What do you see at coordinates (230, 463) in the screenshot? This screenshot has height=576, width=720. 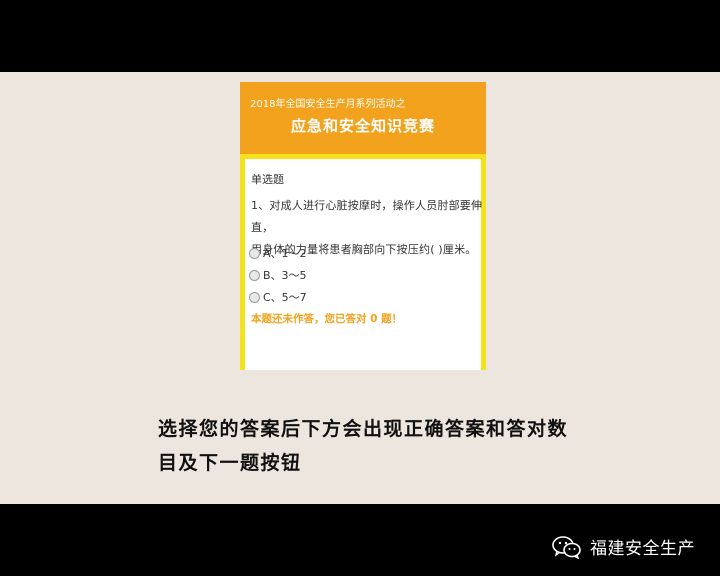 I see `caption-line: 目及下一题按钮` at bounding box center [230, 463].